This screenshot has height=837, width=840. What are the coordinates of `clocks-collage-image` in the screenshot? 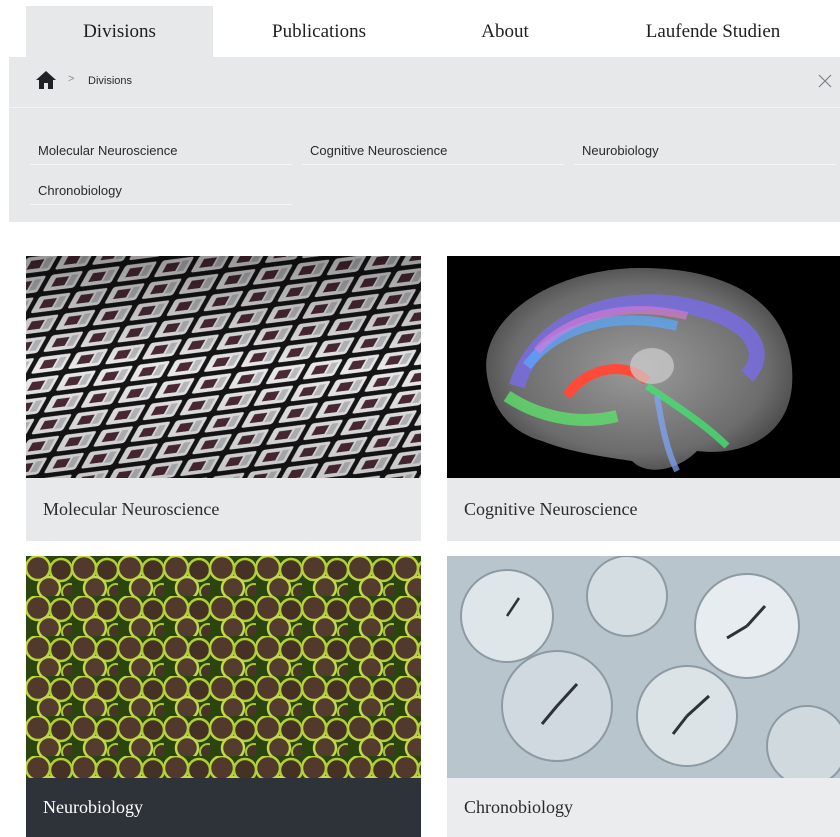 It's located at (643, 667).